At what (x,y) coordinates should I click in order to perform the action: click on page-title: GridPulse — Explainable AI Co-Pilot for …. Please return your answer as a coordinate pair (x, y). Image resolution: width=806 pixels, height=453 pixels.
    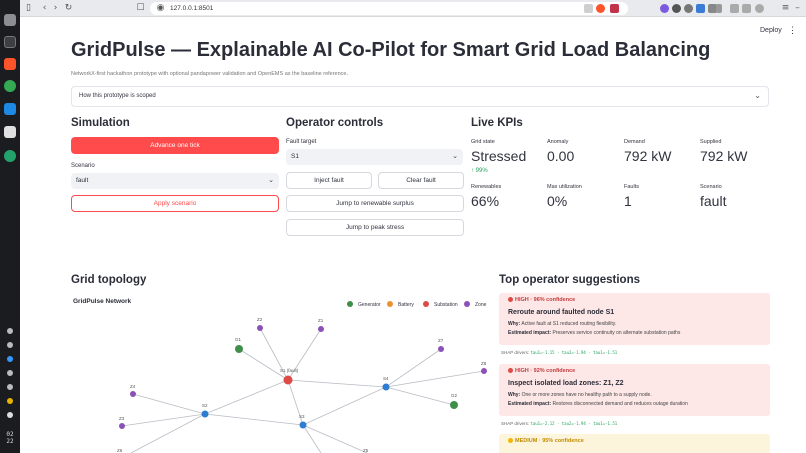
    Looking at the image, I should click on (391, 50).